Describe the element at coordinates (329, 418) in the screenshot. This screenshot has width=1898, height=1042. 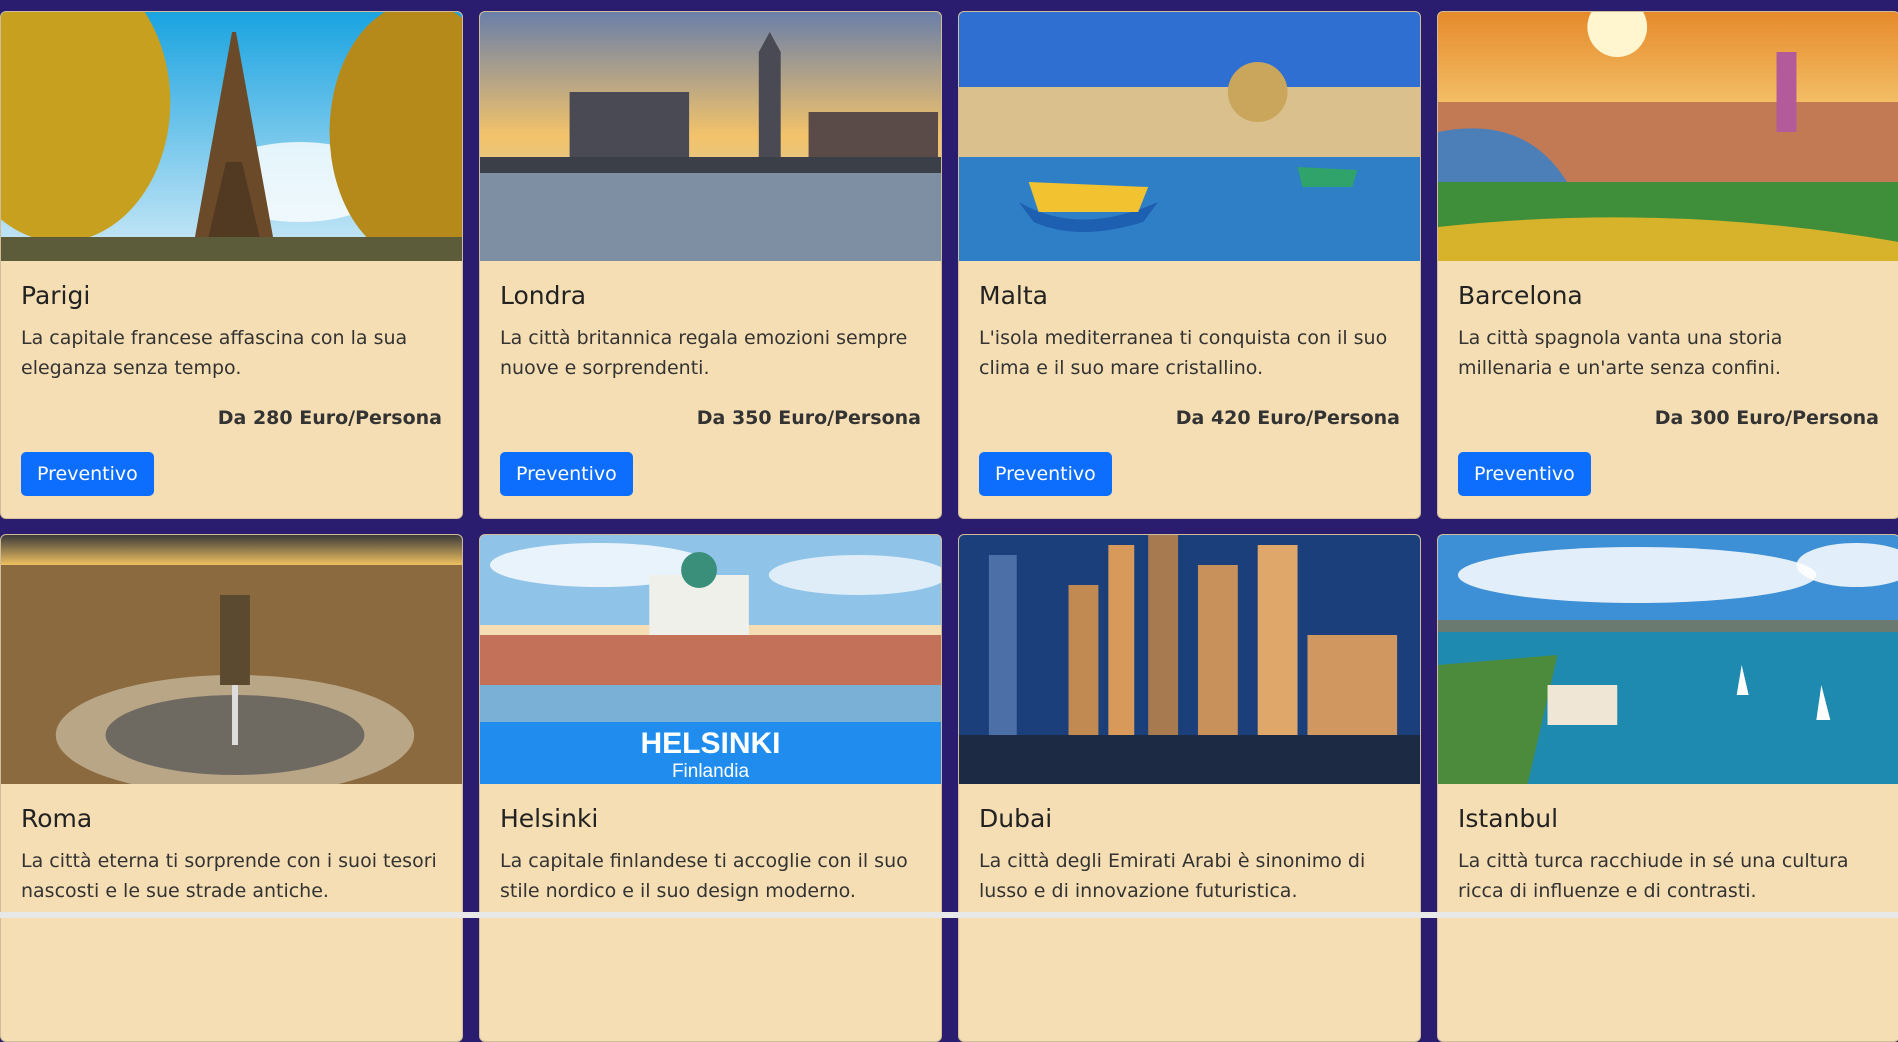
I see `card-price: Da 280 Euro/Persona` at that location.